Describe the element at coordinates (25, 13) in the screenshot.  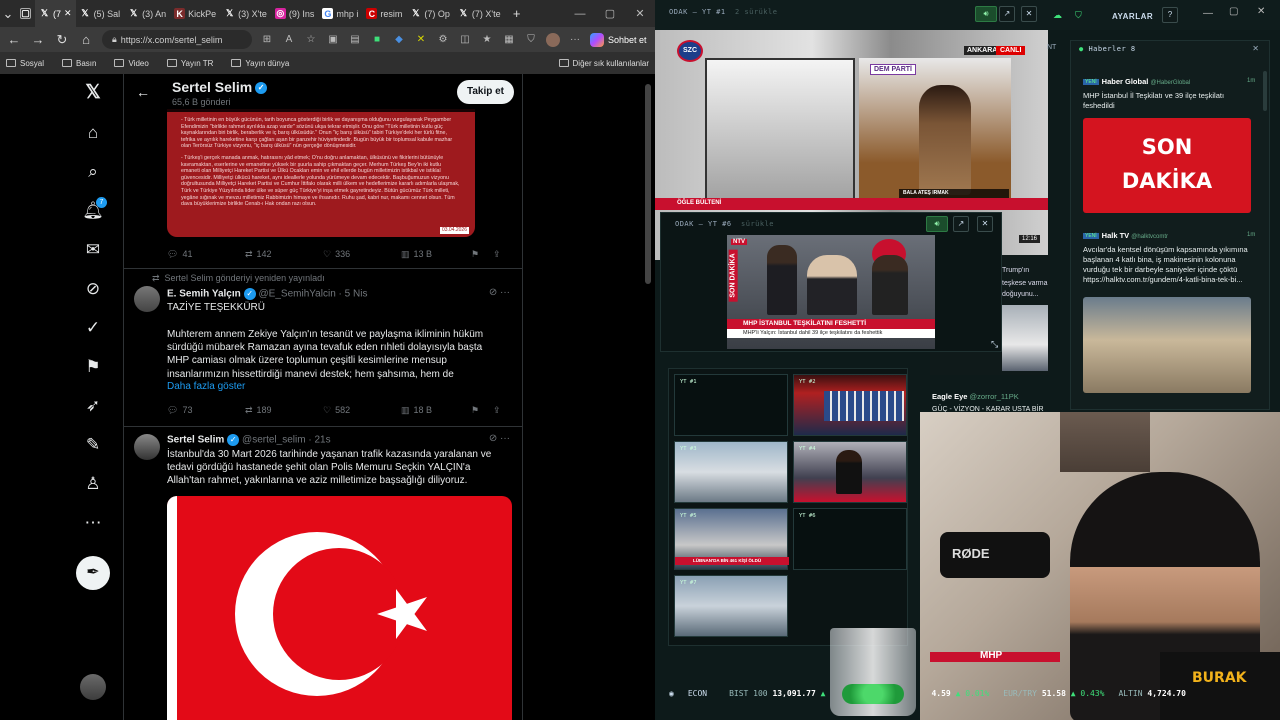
I see `tab-actions: ▢` at that location.